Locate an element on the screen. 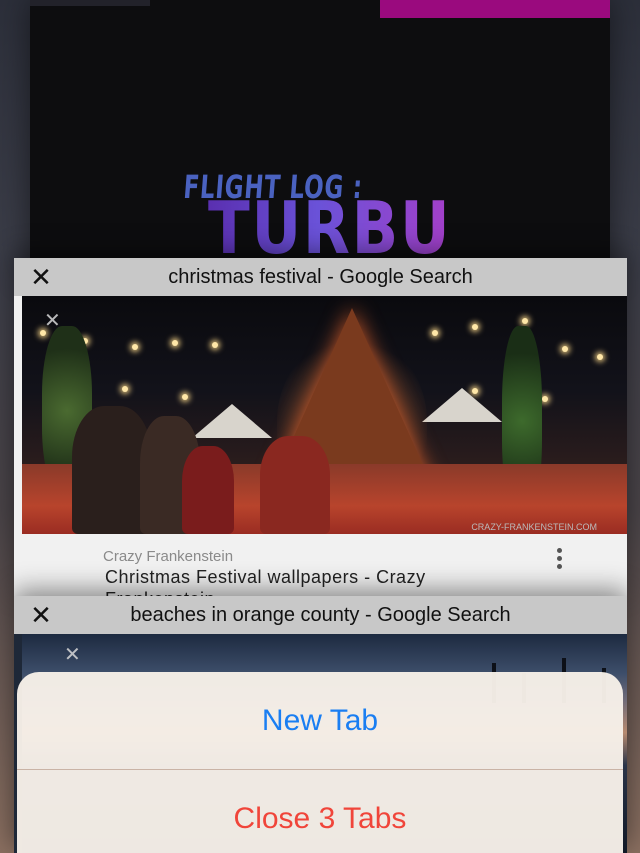 The height and width of the screenshot is (853, 640). result-caption: Christmas Festival wallpapers - Crazy is located at coordinates (265, 577).